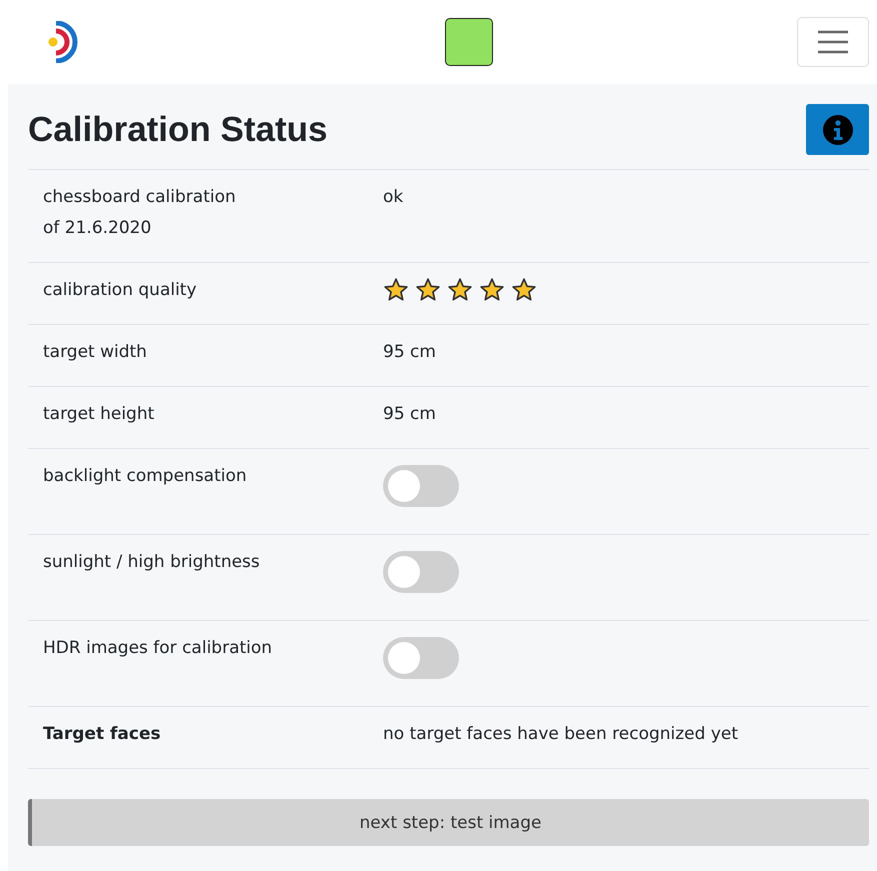  I want to click on setting-label: calibration quality, so click(120, 290).